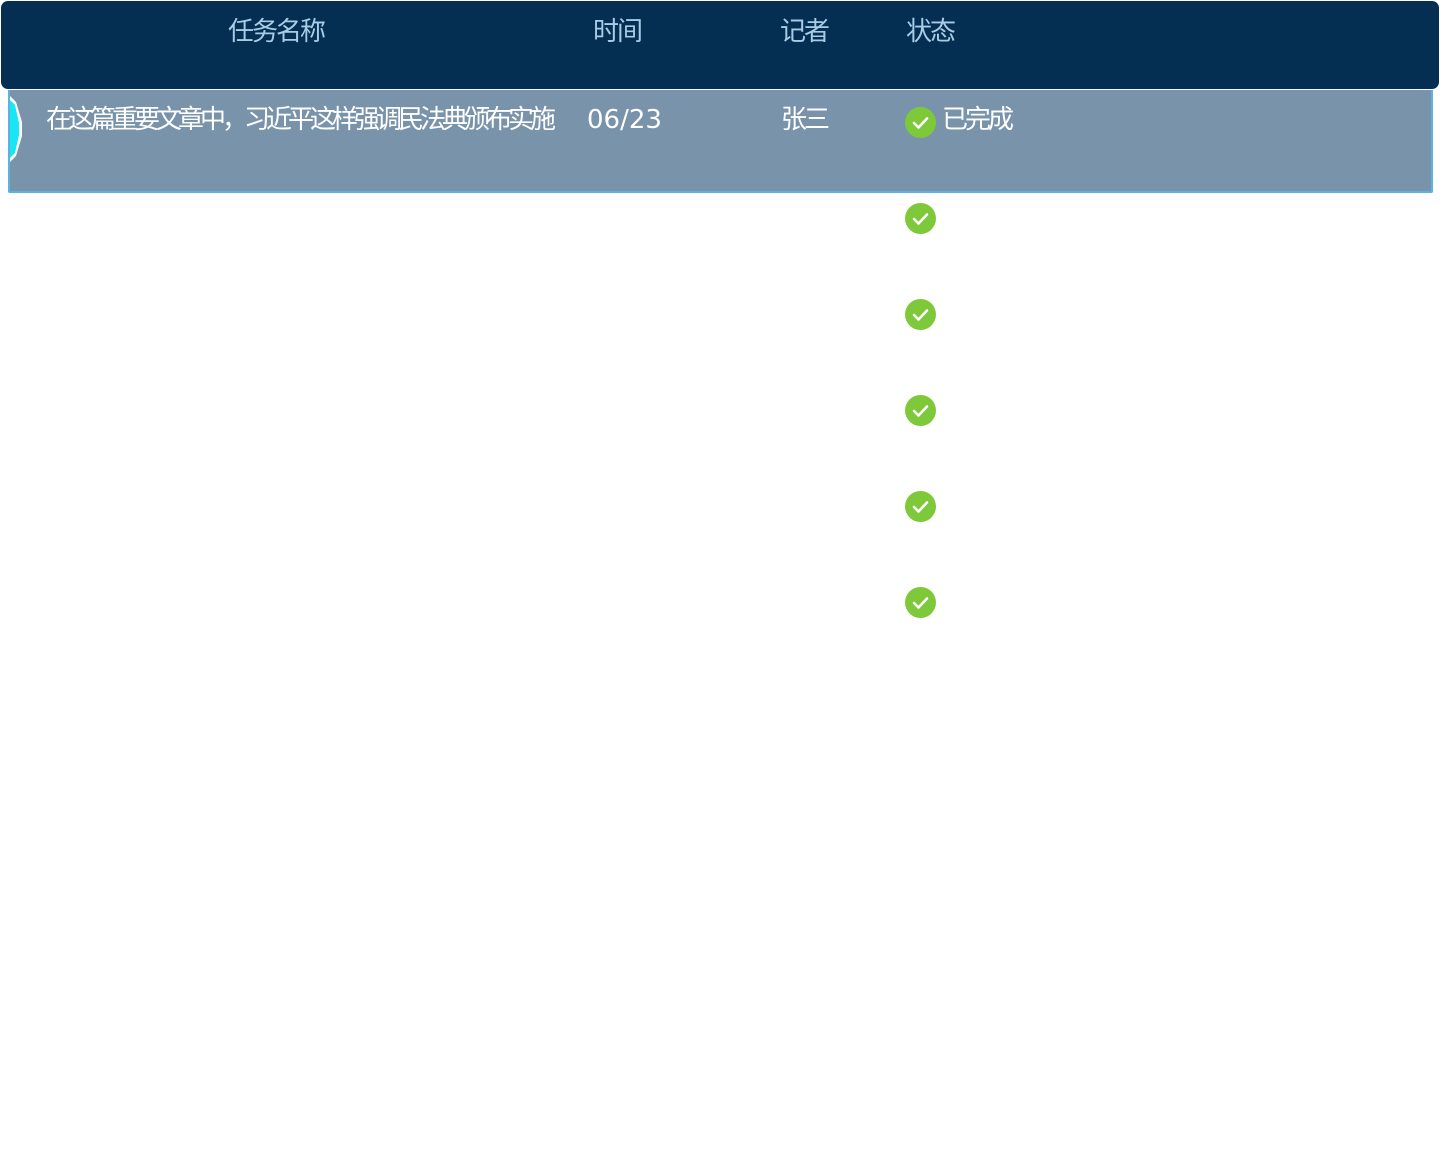  Describe the element at coordinates (931, 32) in the screenshot. I see `column-header-status: 状态` at that location.